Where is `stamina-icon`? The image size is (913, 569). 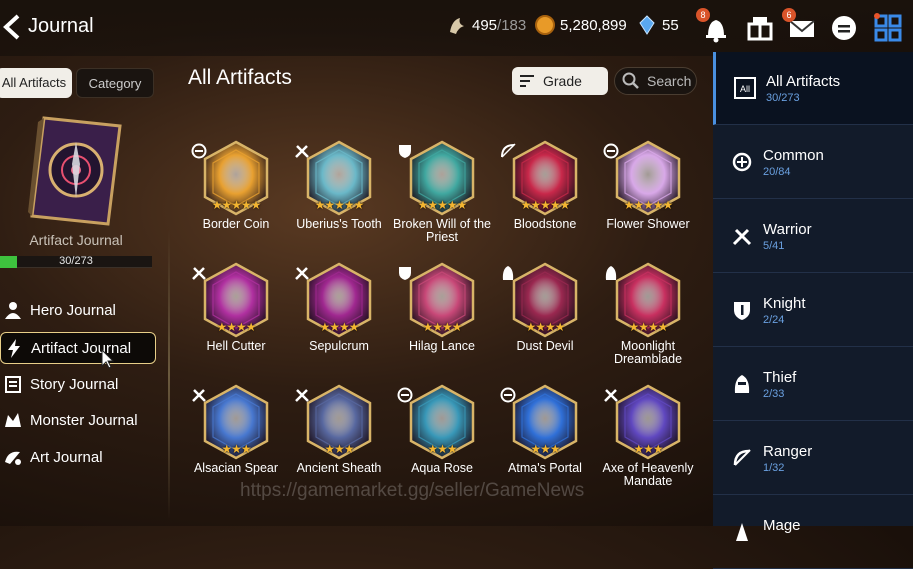
stamina-icon is located at coordinates (457, 26).